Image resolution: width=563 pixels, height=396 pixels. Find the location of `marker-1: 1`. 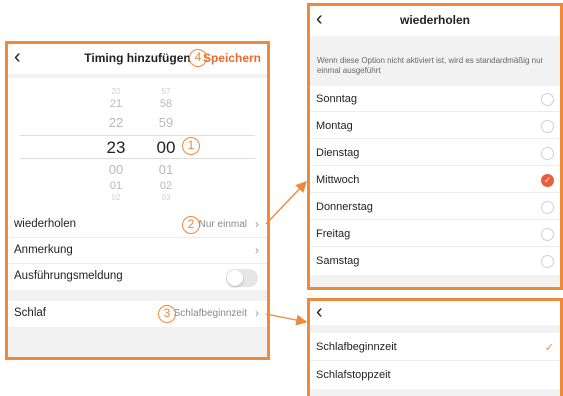

marker-1: 1 is located at coordinates (191, 146).